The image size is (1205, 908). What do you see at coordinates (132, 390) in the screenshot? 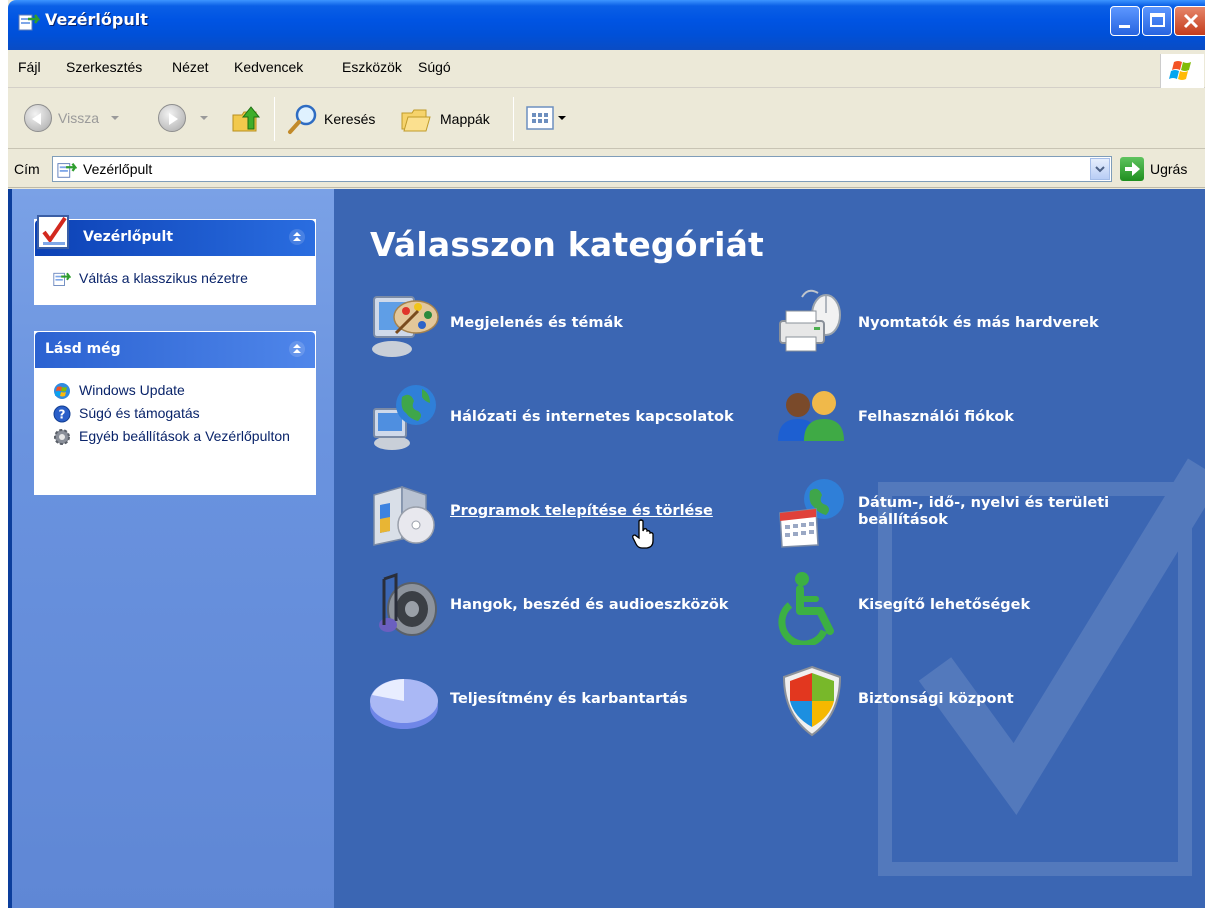
I see `link-label: Windows Update` at bounding box center [132, 390].